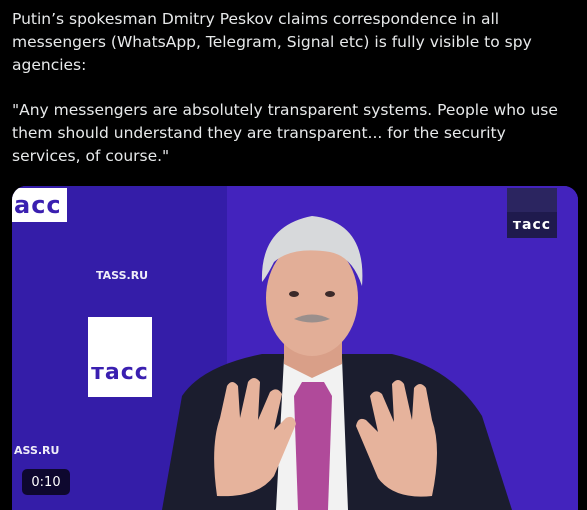 The width and height of the screenshot is (587, 510). I want to click on right-eye, so click(330, 294).